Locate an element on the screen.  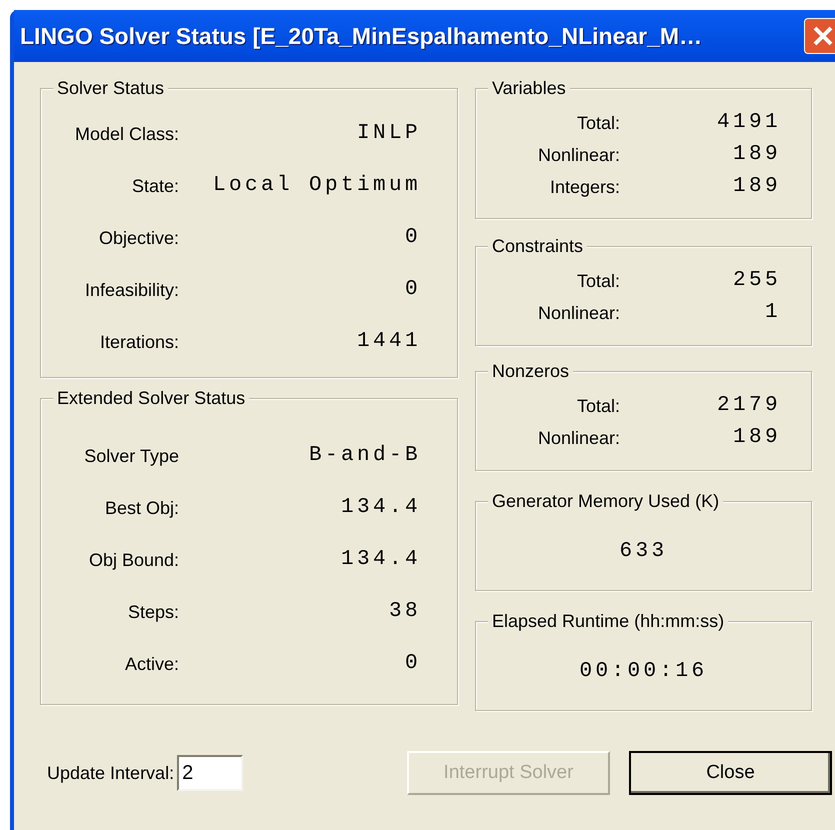
field-label: State: is located at coordinates (154, 186).